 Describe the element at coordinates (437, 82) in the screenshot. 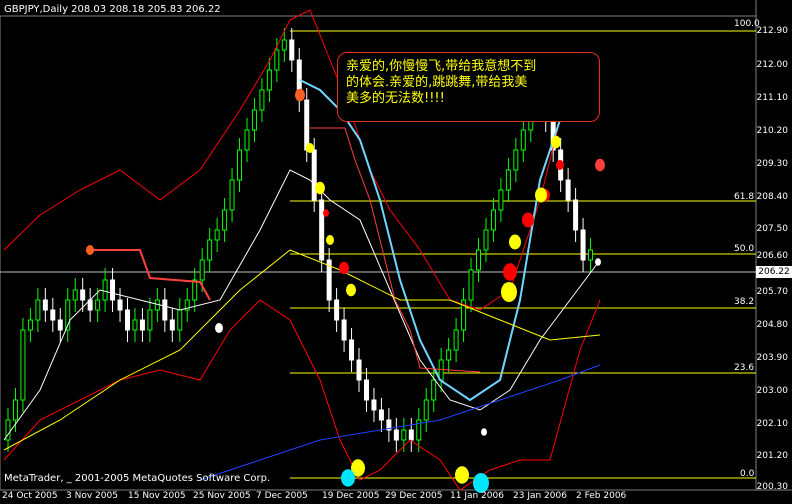

I see `annotation-line-2: 的体会.亲爱的,跳跳舞,带给我美` at that location.